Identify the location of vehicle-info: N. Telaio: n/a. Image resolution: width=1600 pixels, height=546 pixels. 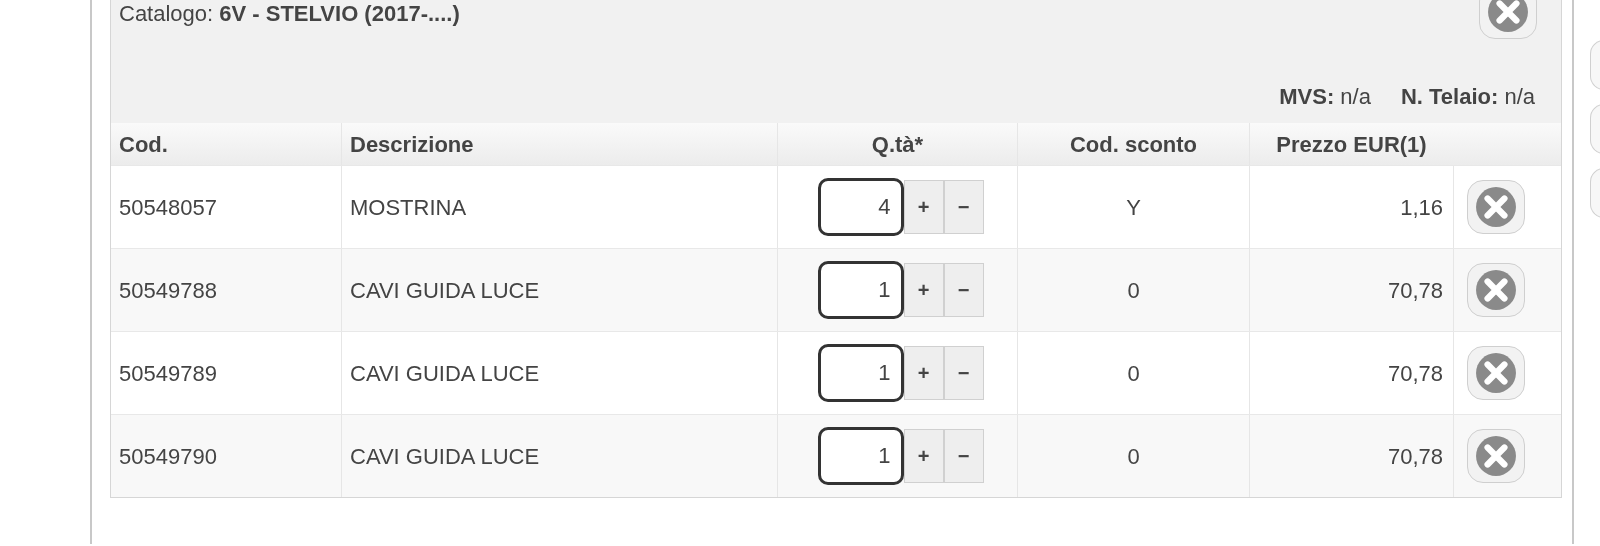
(1467, 96).